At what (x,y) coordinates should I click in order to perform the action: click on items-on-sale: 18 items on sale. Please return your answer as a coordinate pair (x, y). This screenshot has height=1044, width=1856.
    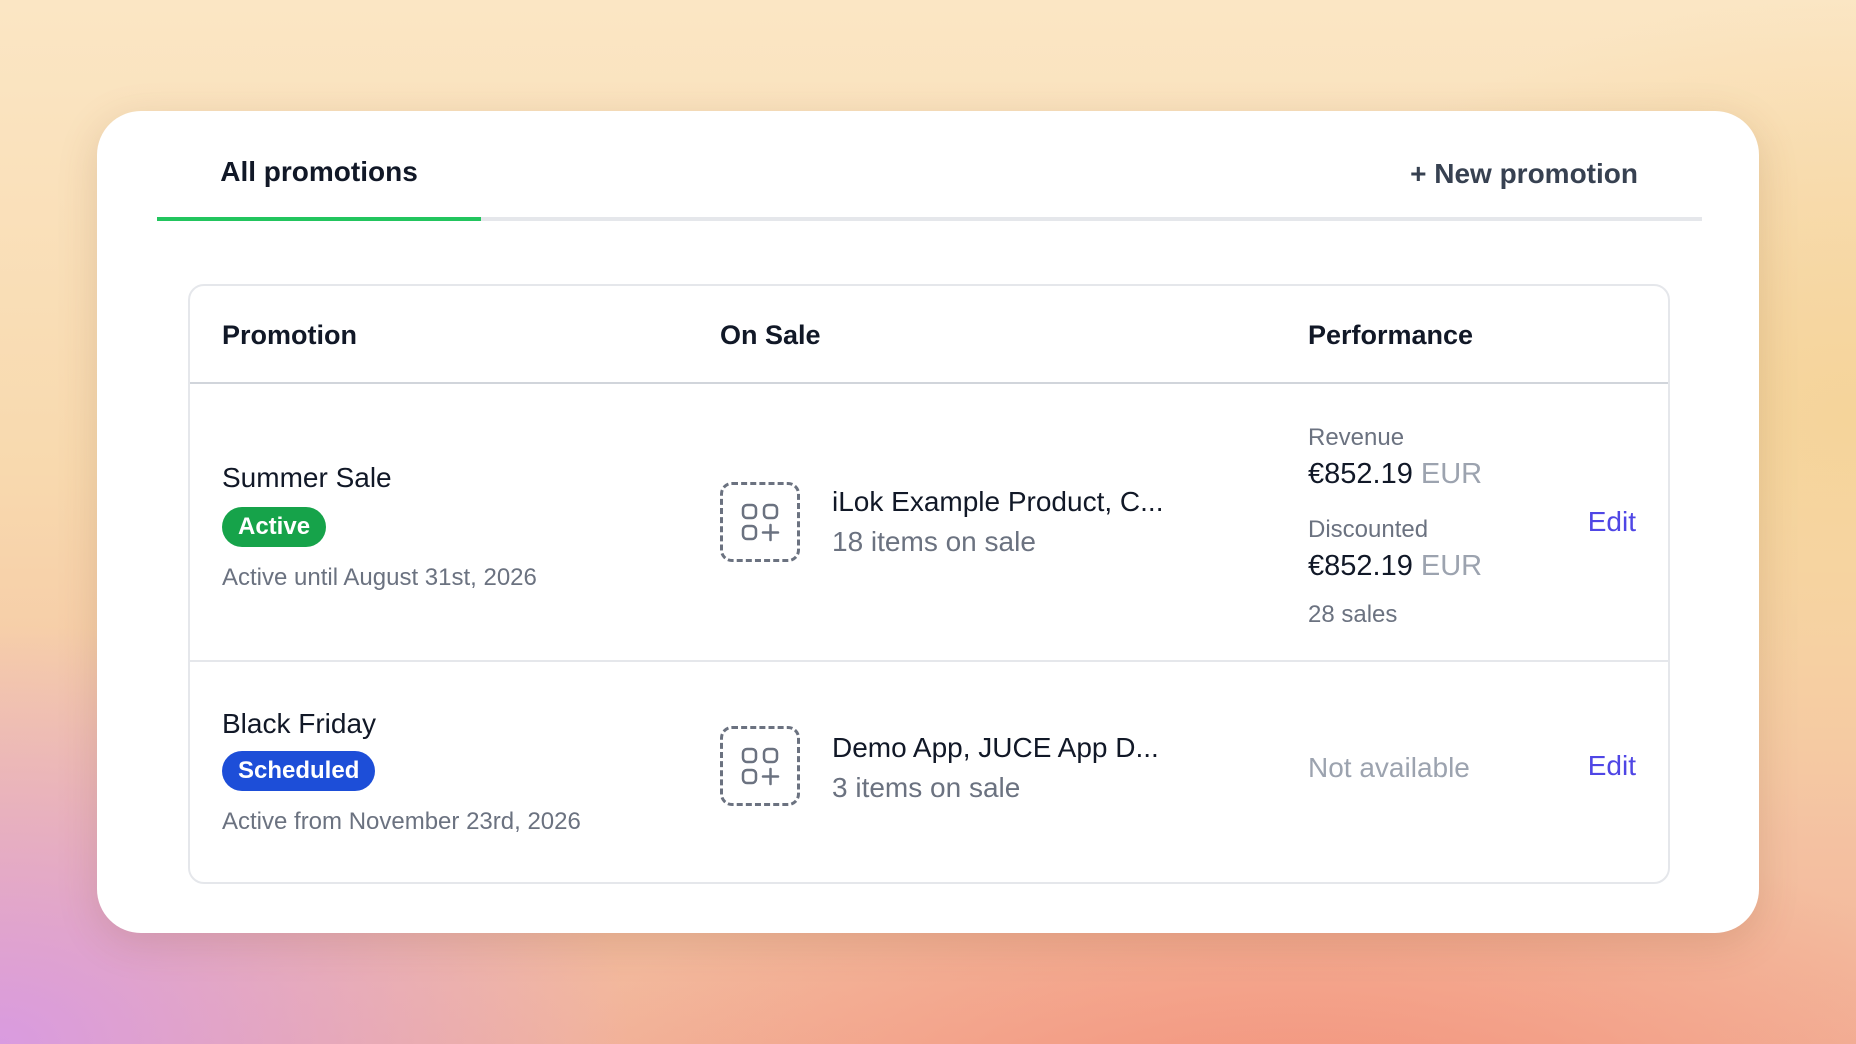
    Looking at the image, I should click on (934, 541).